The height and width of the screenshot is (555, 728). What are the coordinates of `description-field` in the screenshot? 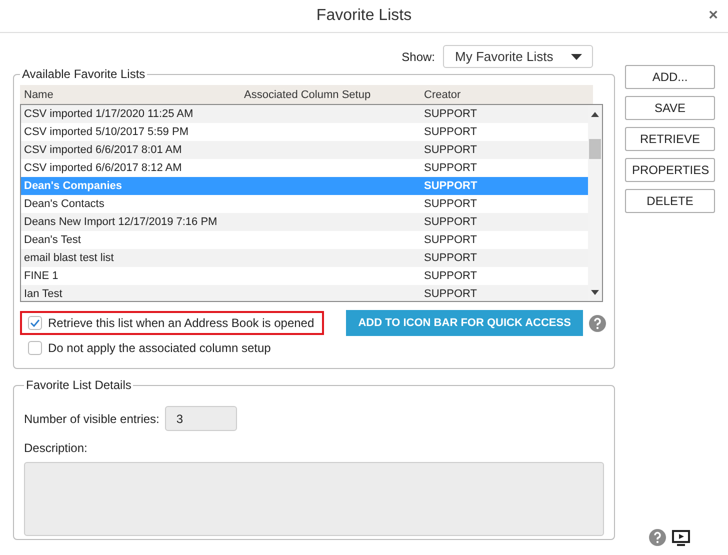 It's located at (314, 499).